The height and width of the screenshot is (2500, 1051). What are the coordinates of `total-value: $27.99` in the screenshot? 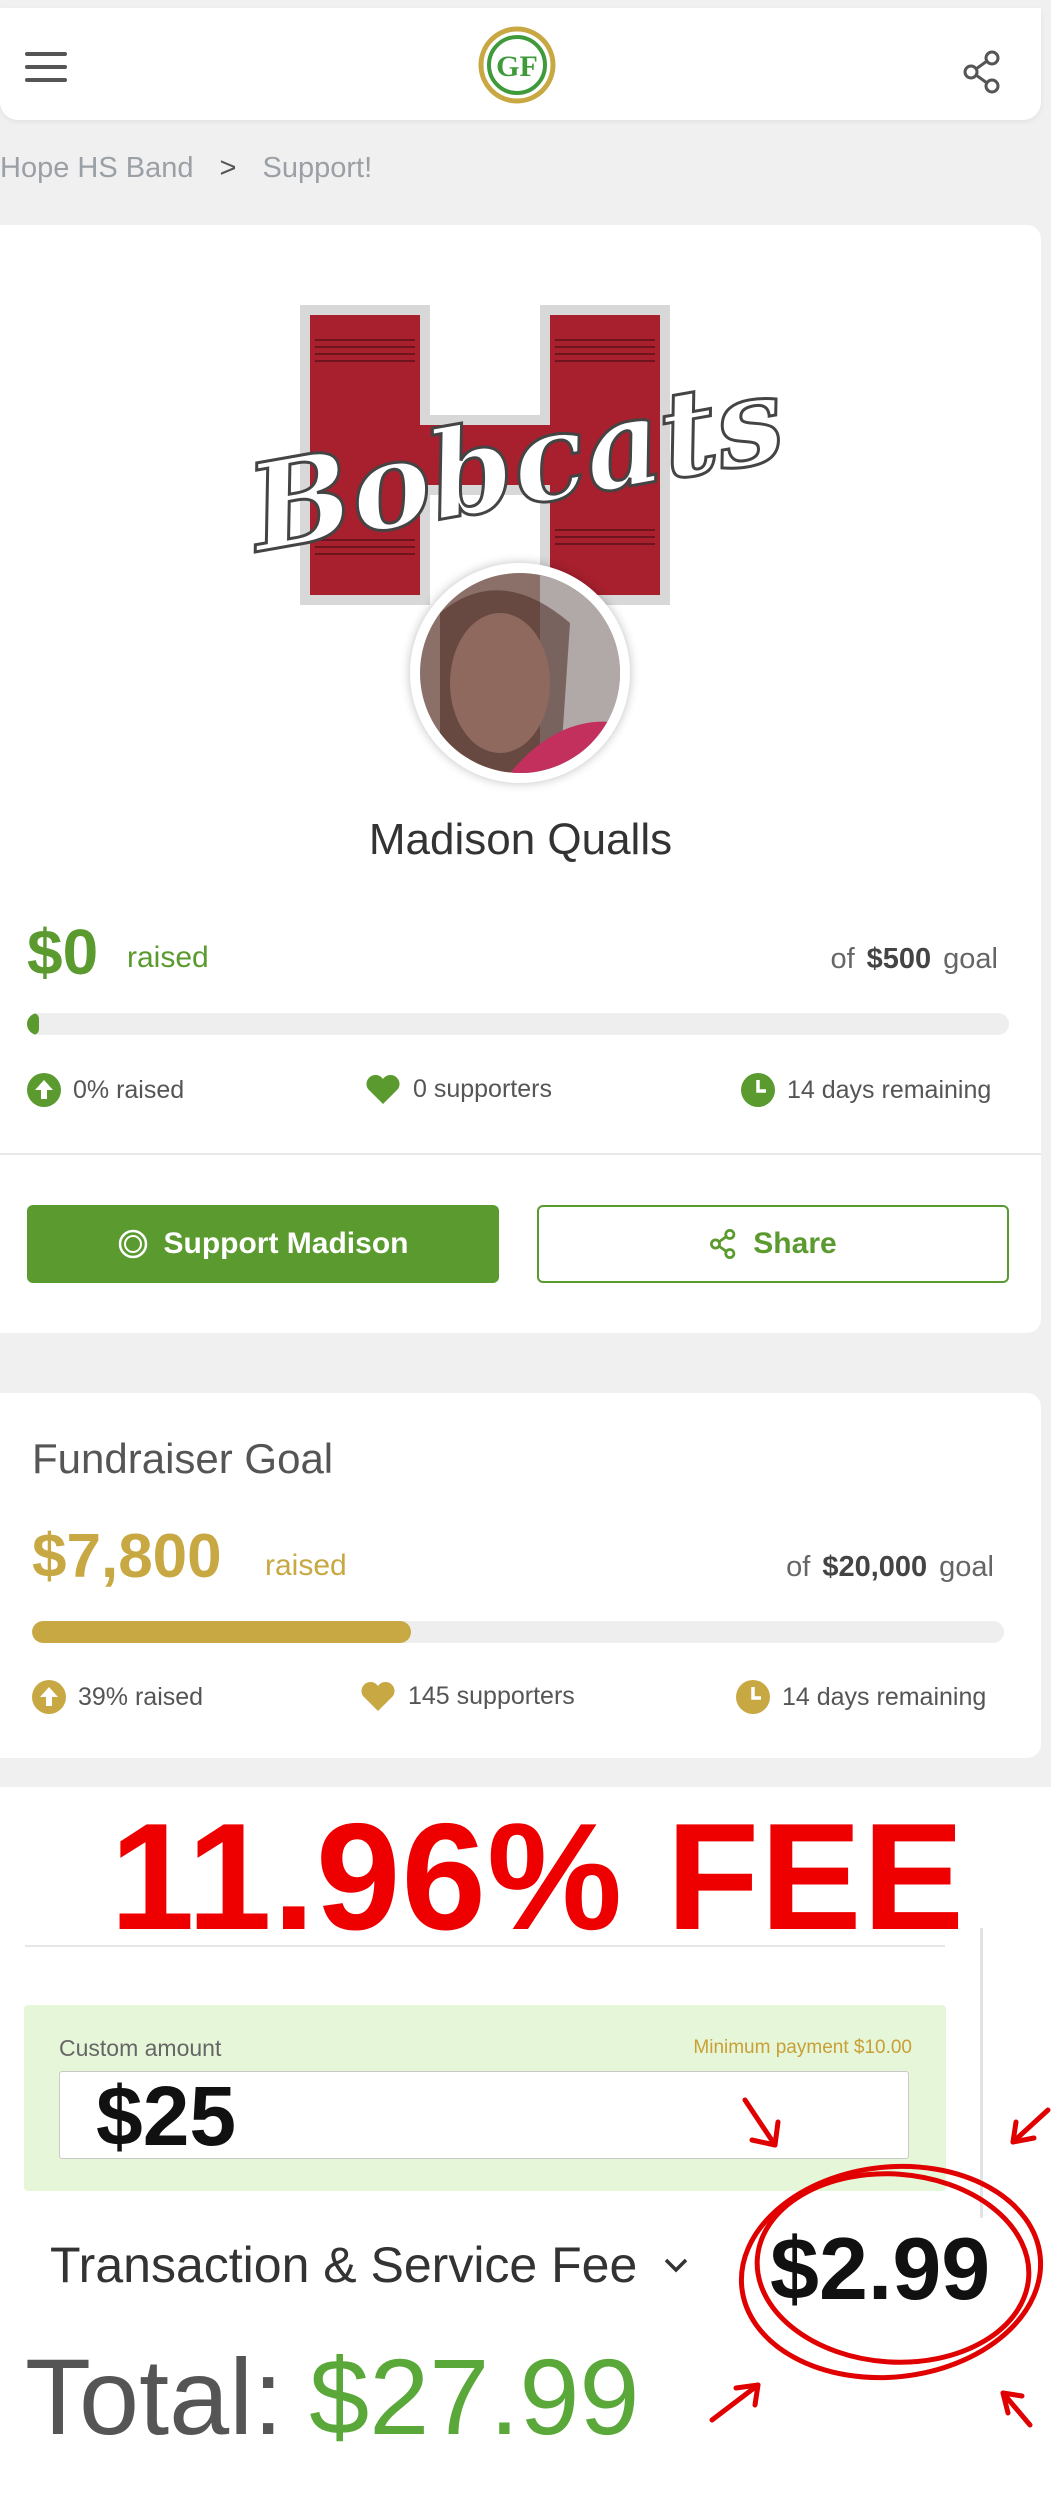 It's located at (474, 2396).